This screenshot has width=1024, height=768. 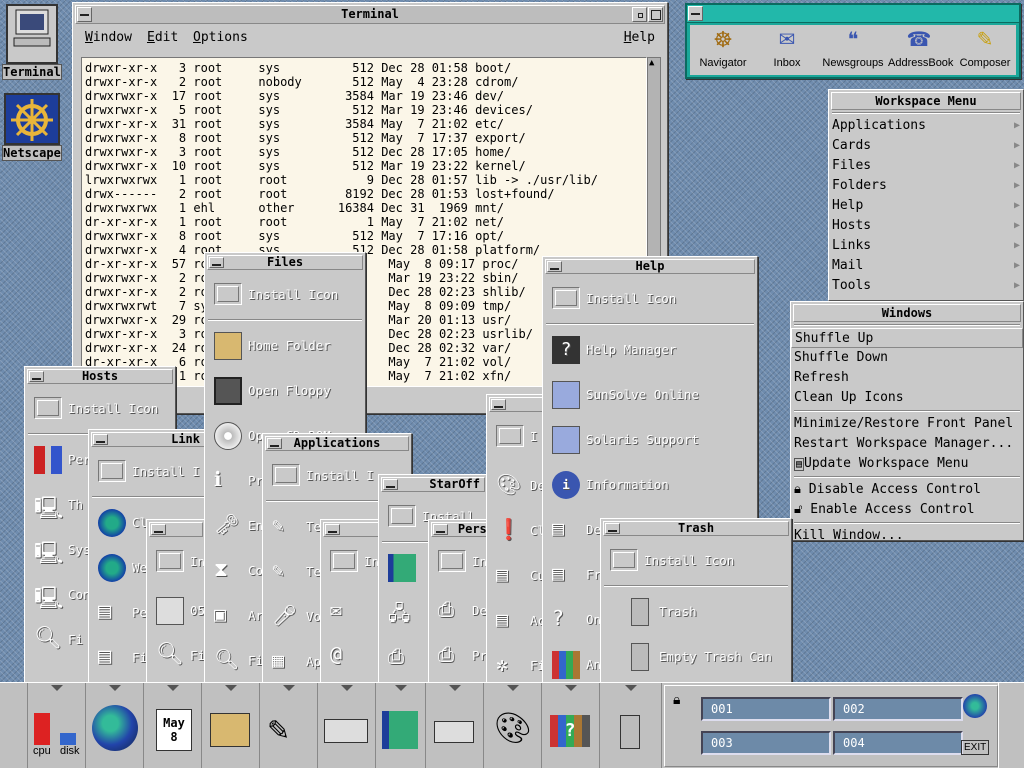 What do you see at coordinates (516, 530) in the screenshot?
I see `tools-item-2: ❗ Cl` at bounding box center [516, 530].